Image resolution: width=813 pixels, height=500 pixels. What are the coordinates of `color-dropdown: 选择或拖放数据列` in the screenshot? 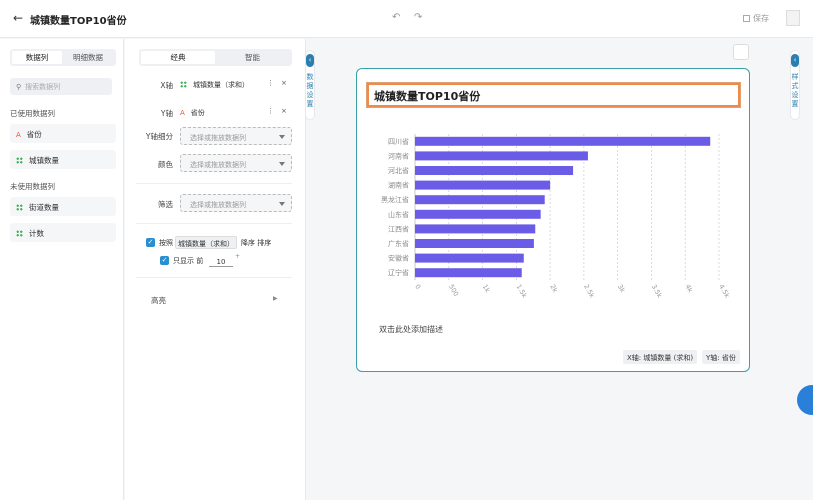 It's located at (236, 163).